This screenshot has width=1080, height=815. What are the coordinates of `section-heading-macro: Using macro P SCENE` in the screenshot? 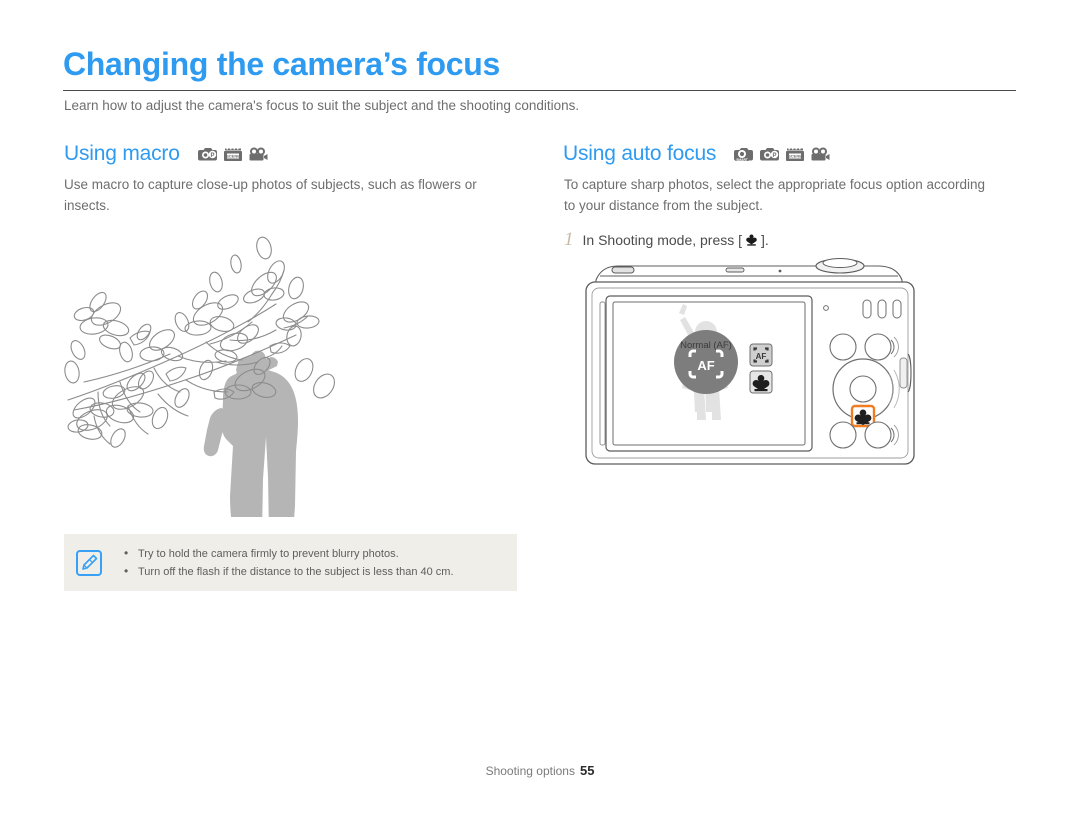 It's located at (166, 154).